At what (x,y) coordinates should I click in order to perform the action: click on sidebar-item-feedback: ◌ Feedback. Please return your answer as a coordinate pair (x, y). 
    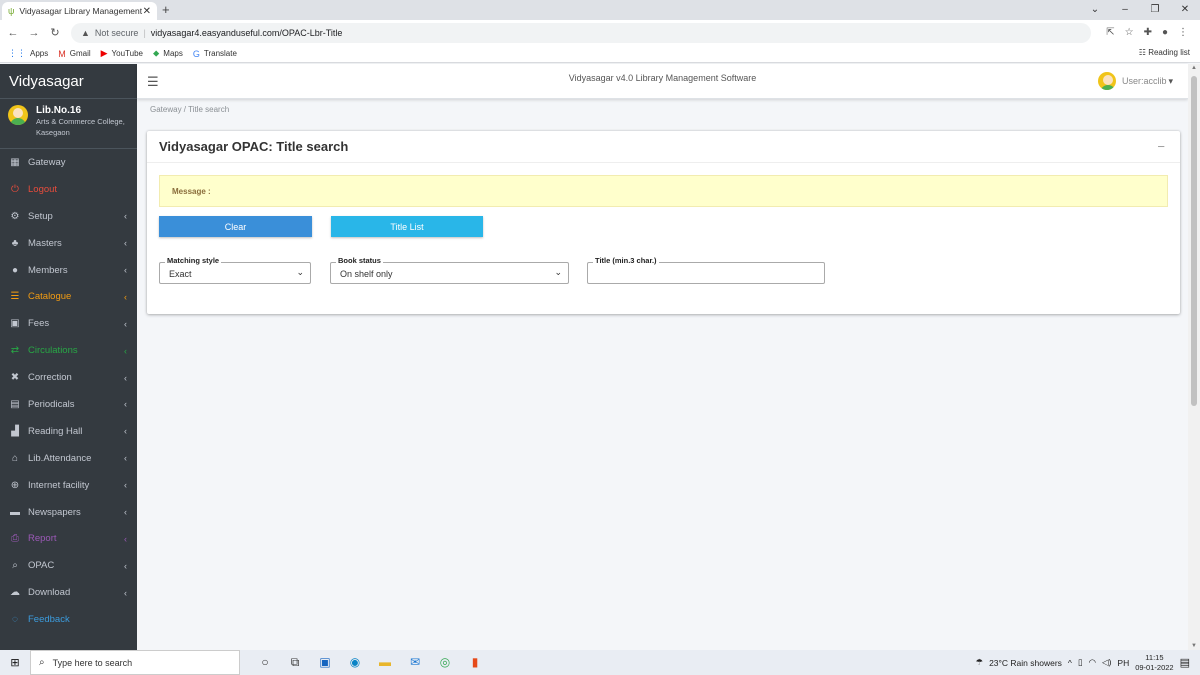
    Looking at the image, I should click on (68, 619).